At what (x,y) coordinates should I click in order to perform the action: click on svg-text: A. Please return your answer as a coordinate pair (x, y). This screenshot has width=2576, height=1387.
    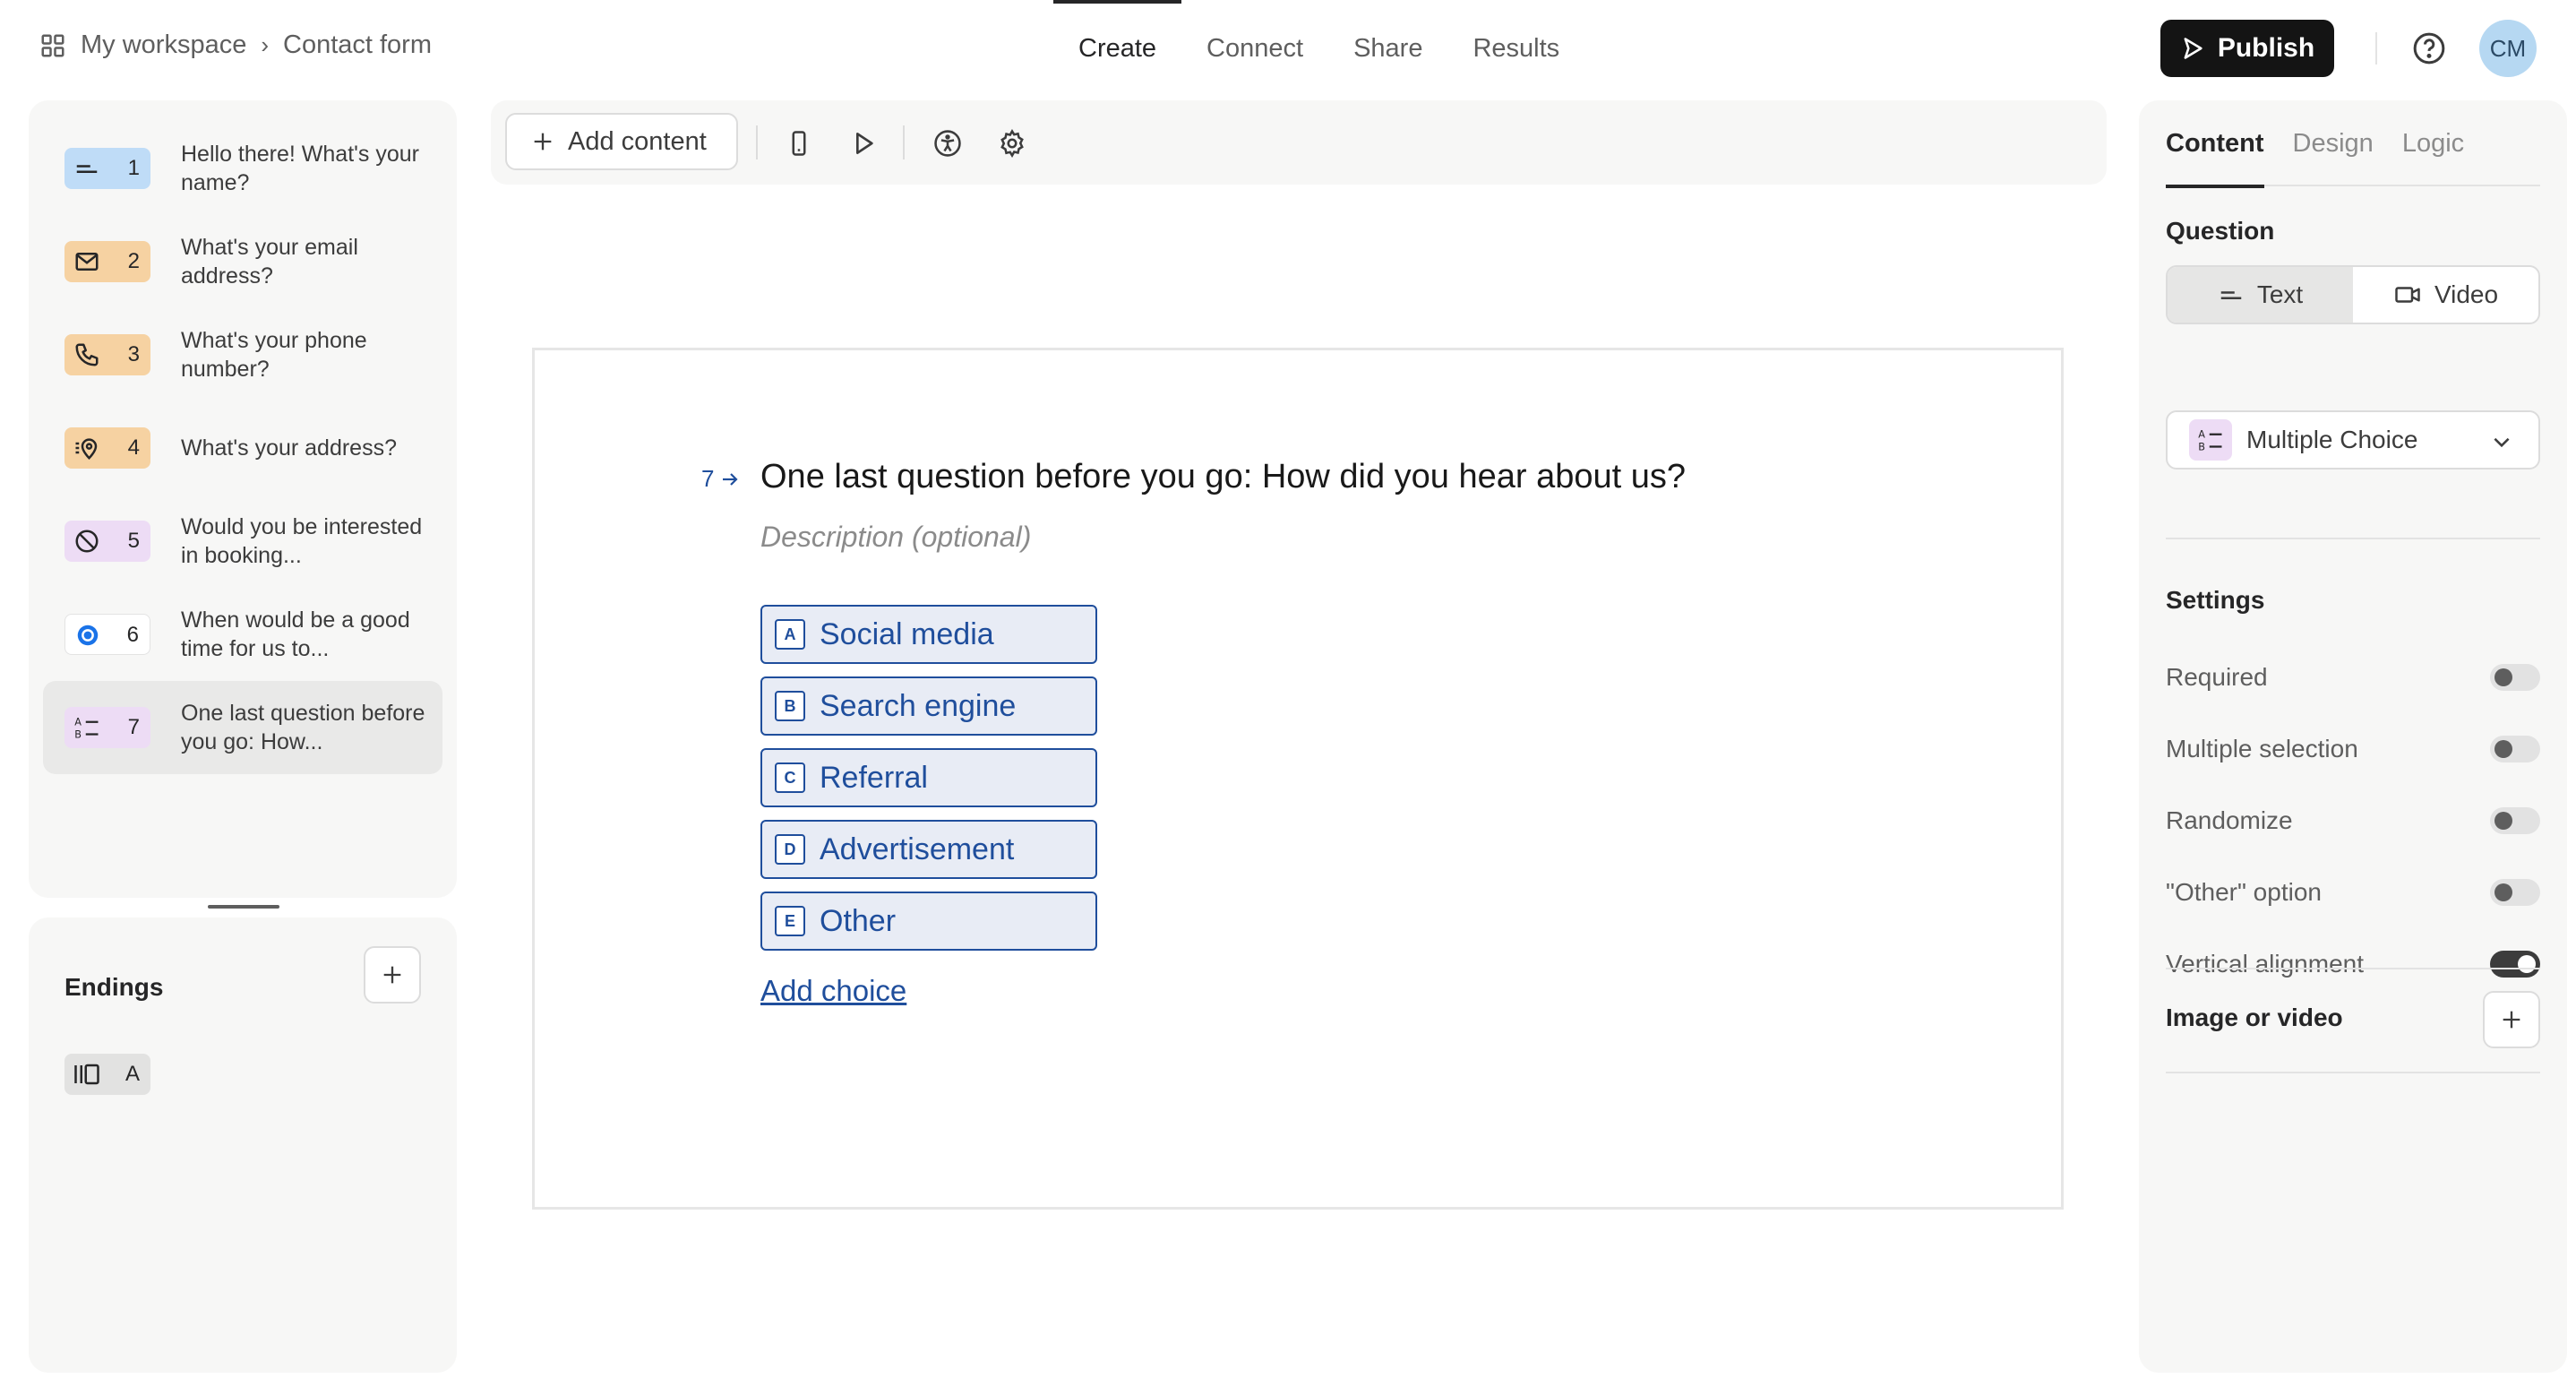
    Looking at the image, I should click on (78, 722).